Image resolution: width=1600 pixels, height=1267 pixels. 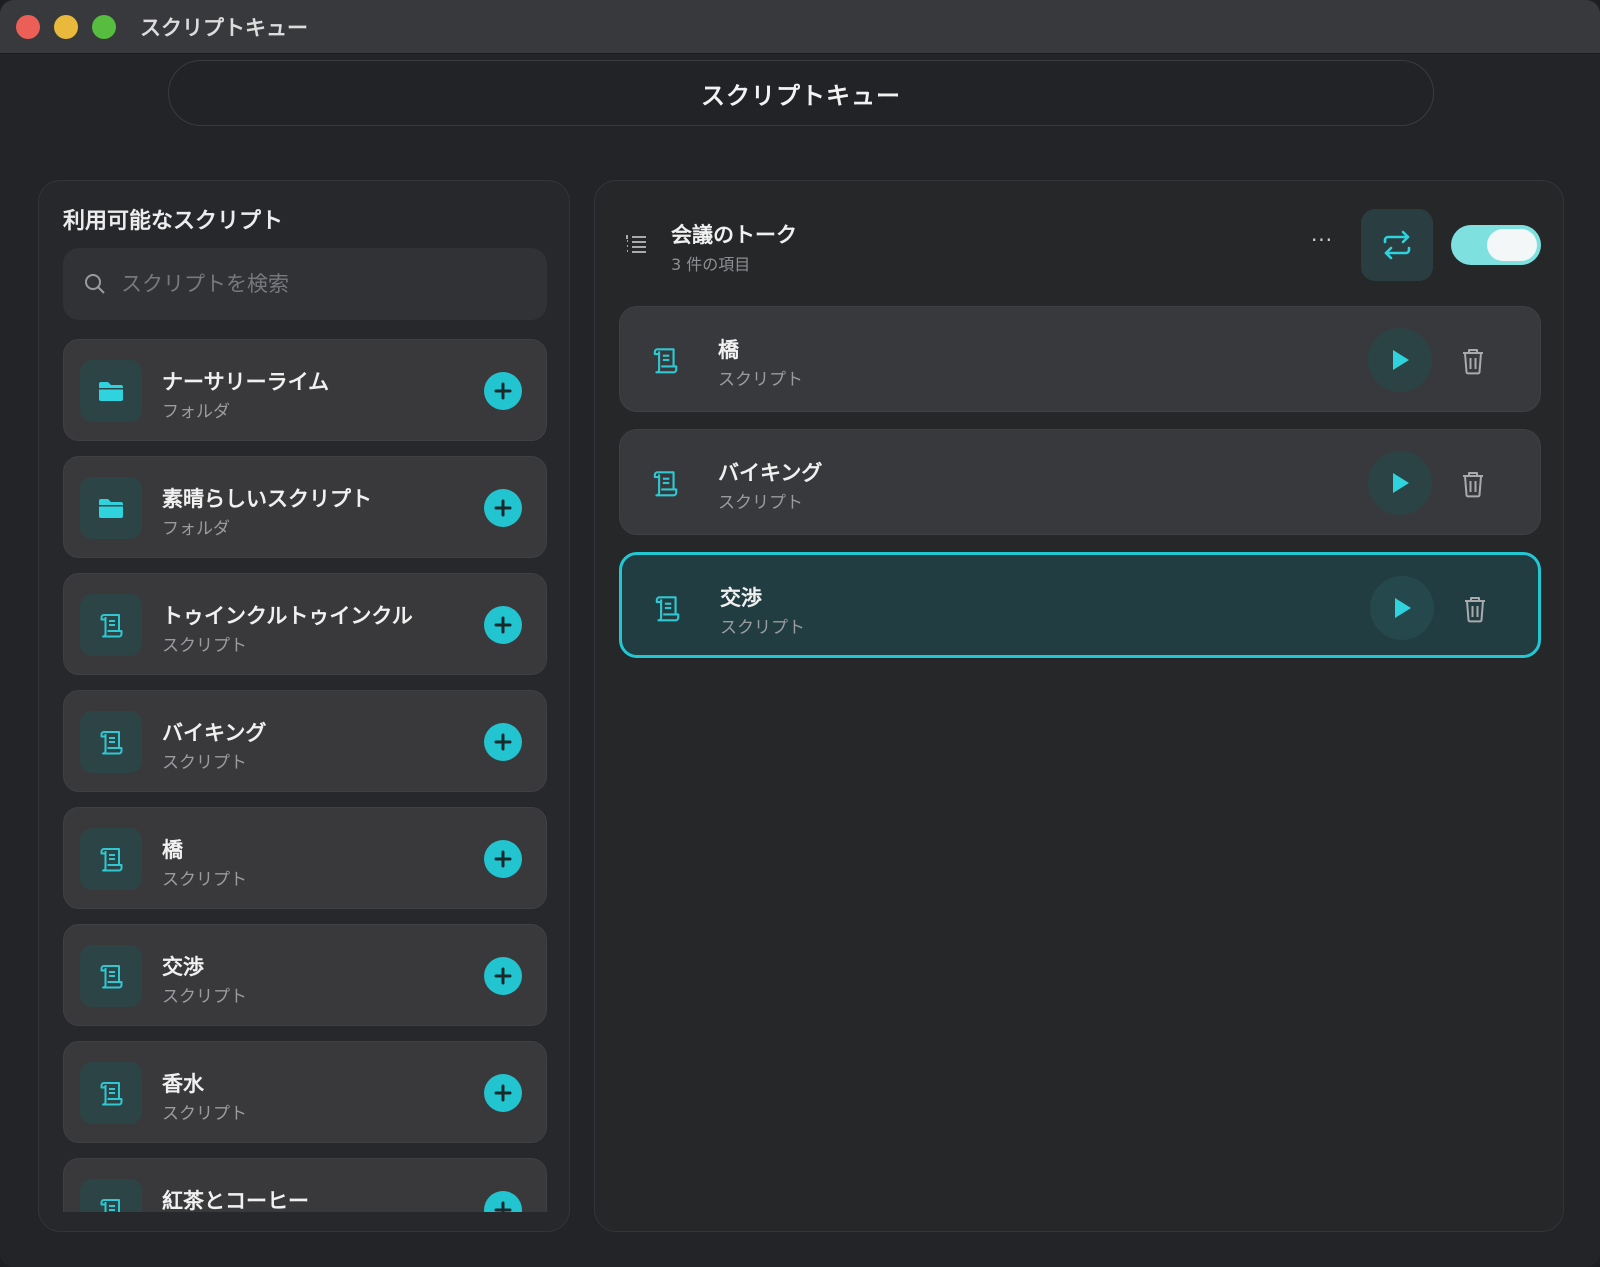 I want to click on window-title: スクリプトキュー, so click(x=224, y=27).